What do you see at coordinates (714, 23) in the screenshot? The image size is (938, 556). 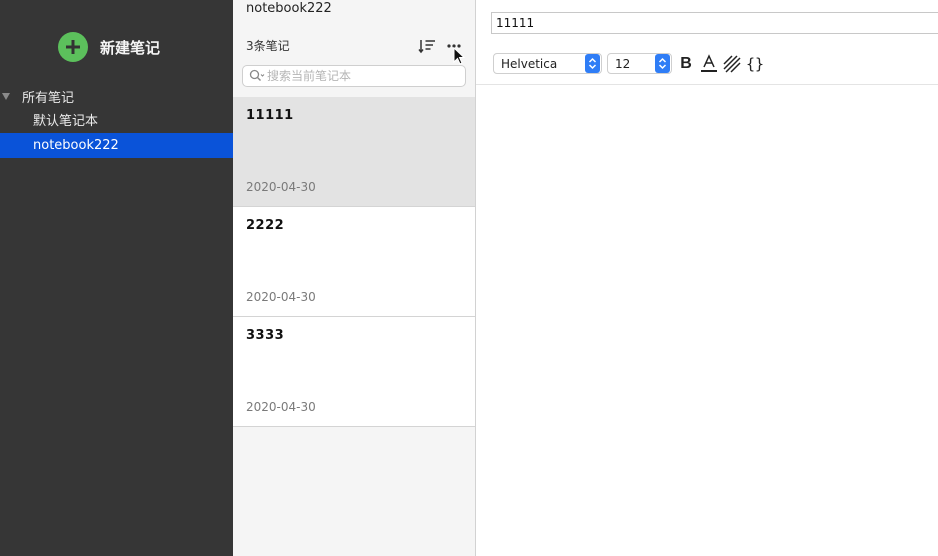 I see `note-title-input` at bounding box center [714, 23].